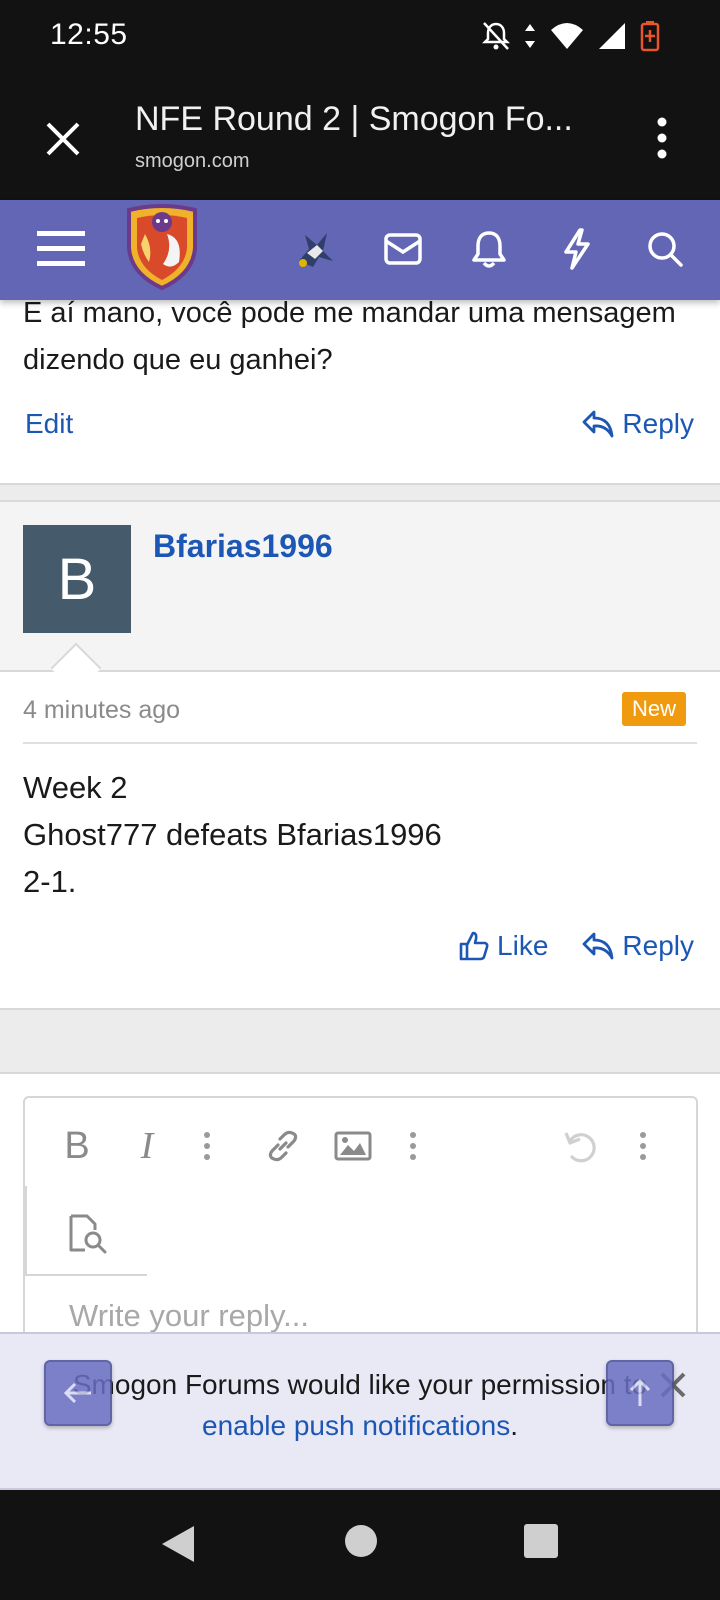 This screenshot has width=720, height=1600. Describe the element at coordinates (89, 34) in the screenshot. I see `status-time: 12:55` at that location.